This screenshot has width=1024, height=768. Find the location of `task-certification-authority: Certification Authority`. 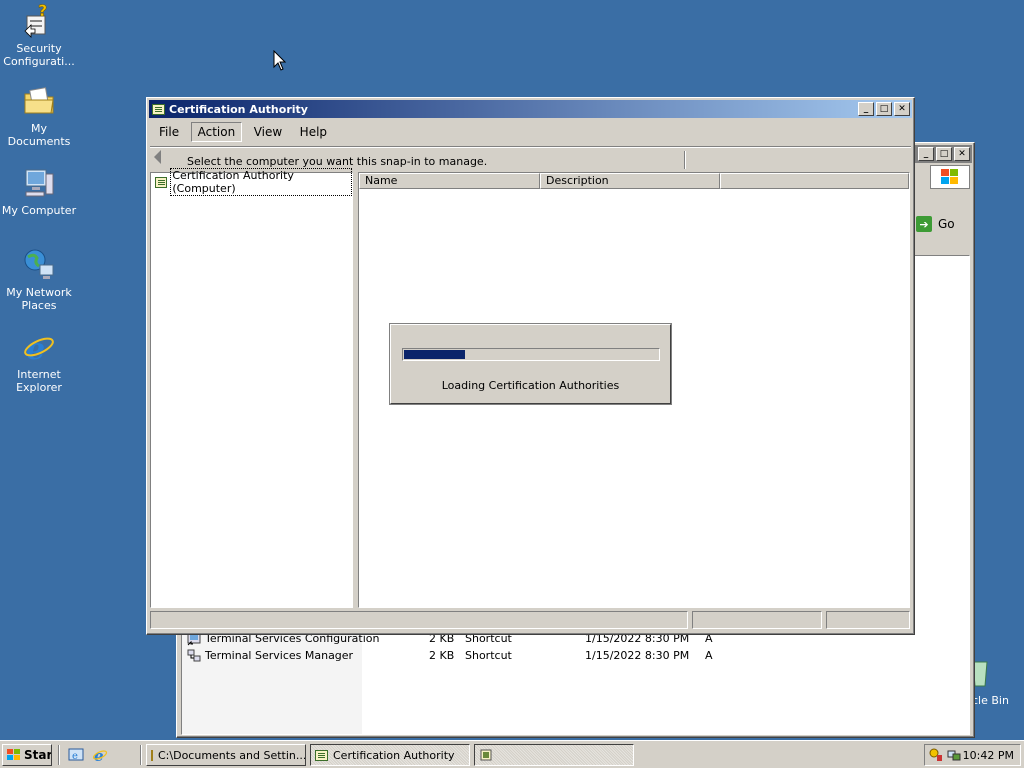

task-certification-authority: Certification Authority is located at coordinates (390, 755).